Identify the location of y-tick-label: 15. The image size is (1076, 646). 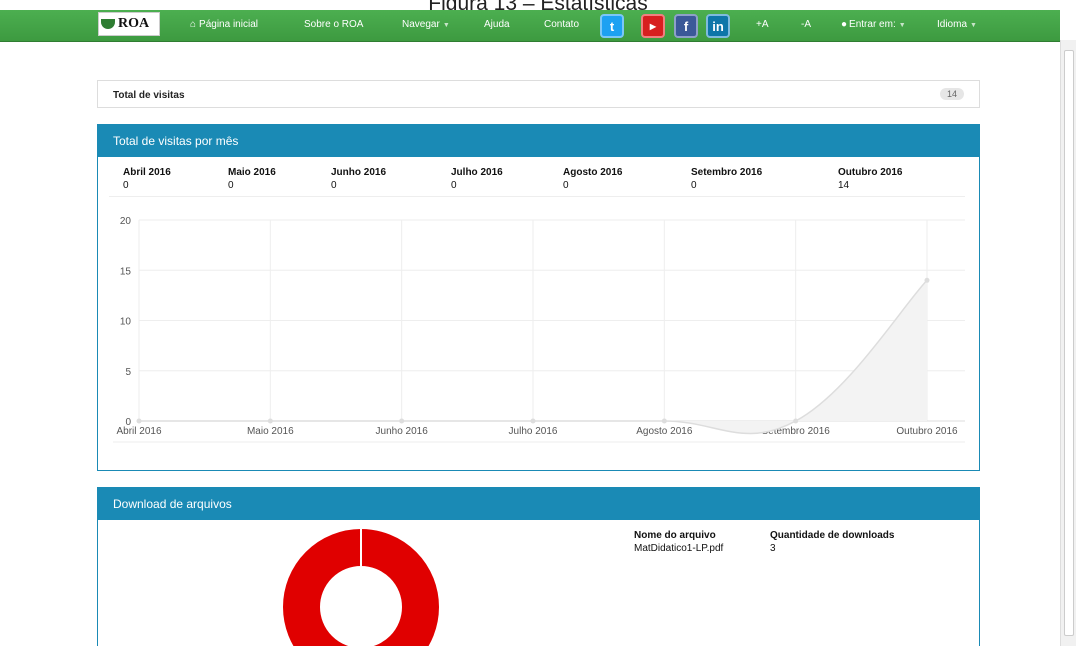
(126, 271).